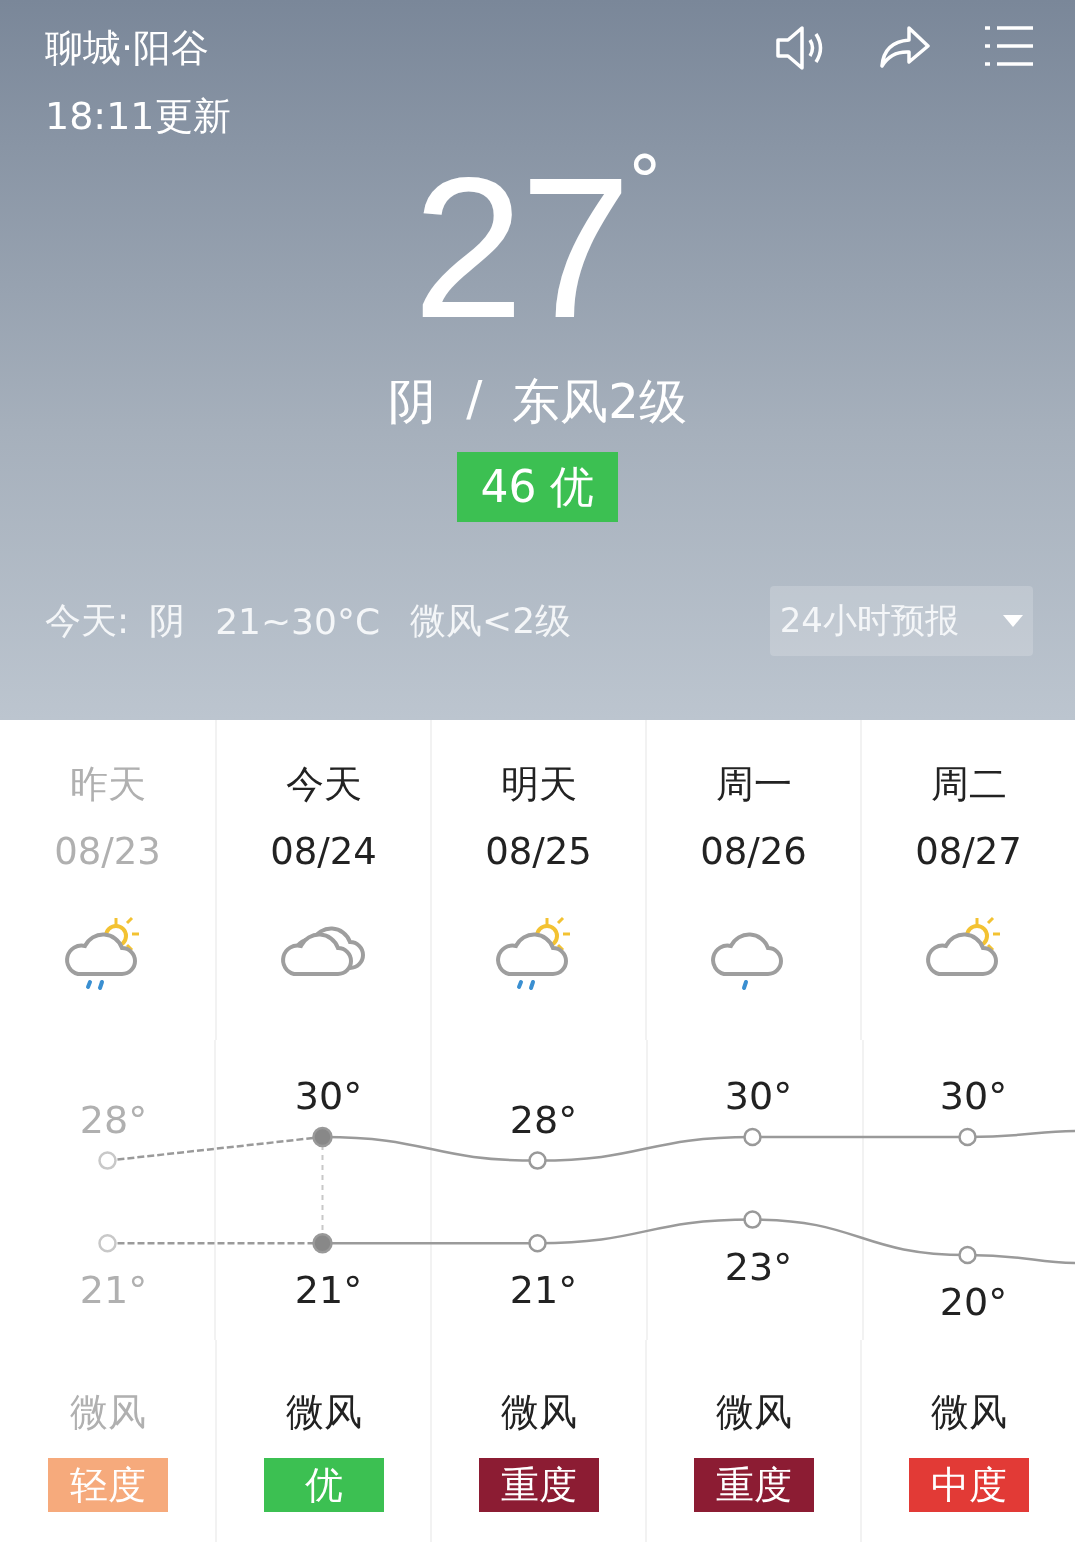 This screenshot has width=1075, height=1542. I want to click on day-date: 08/25, so click(538, 852).